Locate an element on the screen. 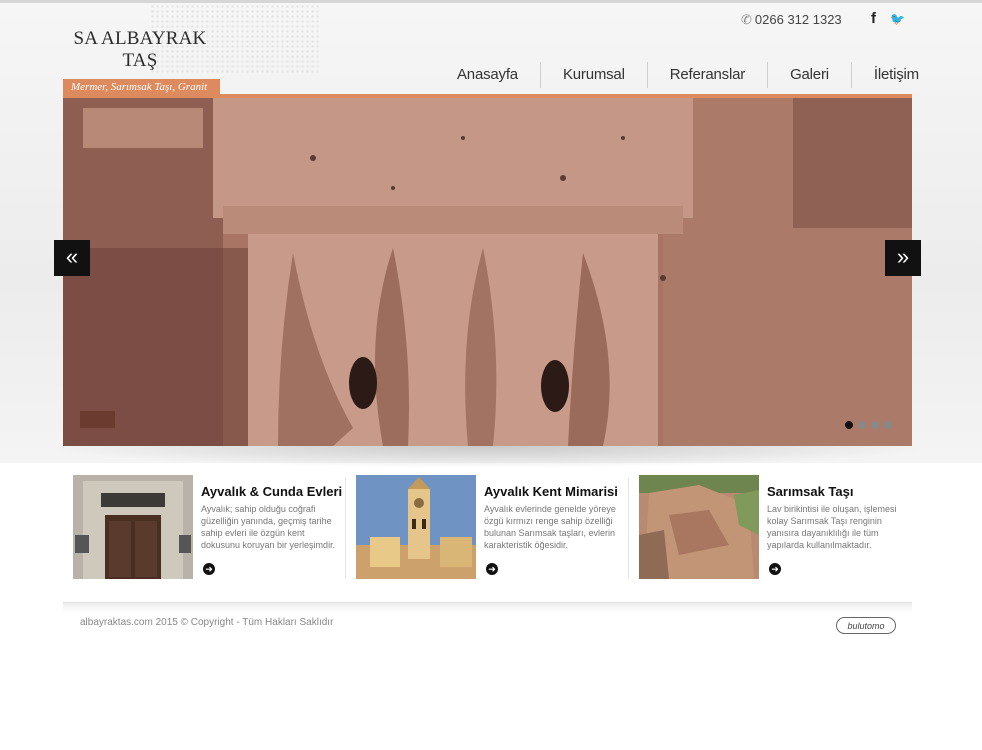 This screenshot has width=982, height=750. developer-logo: bulutomo is located at coordinates (866, 625).